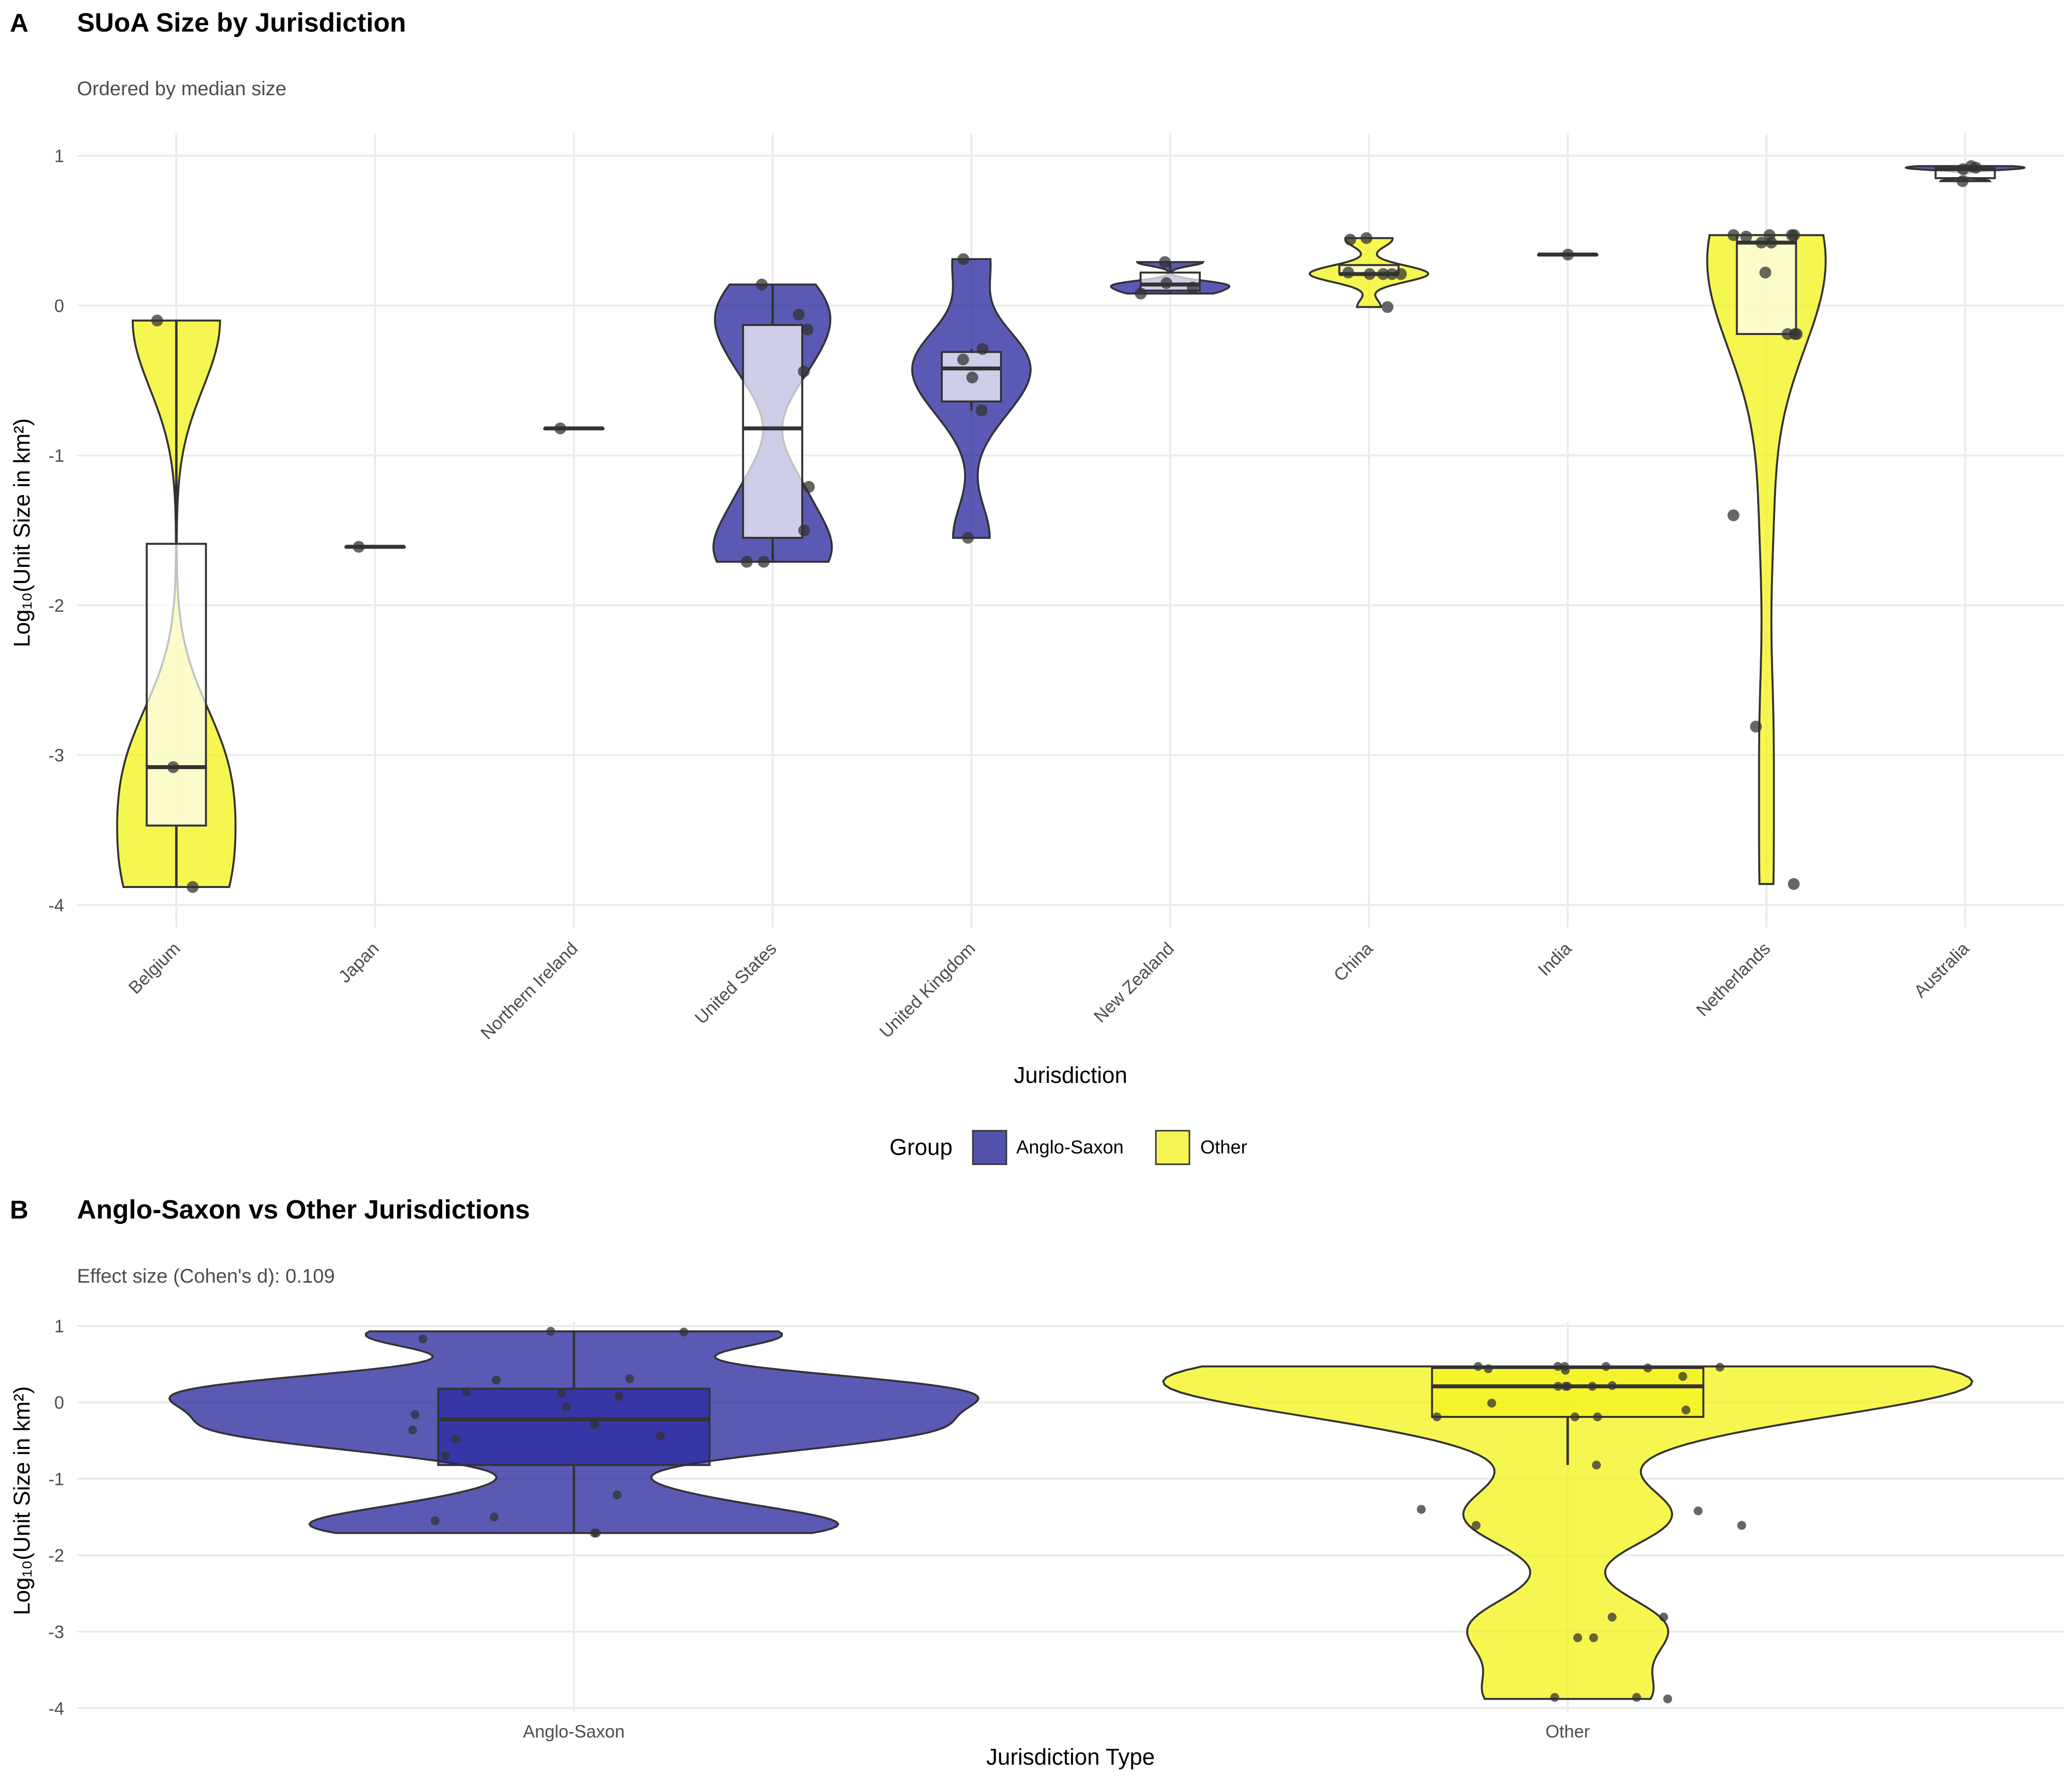 This screenshot has width=2072, height=1776. Describe the element at coordinates (59, 156) in the screenshot. I see `panel-a-y-tick-label: 1` at that location.